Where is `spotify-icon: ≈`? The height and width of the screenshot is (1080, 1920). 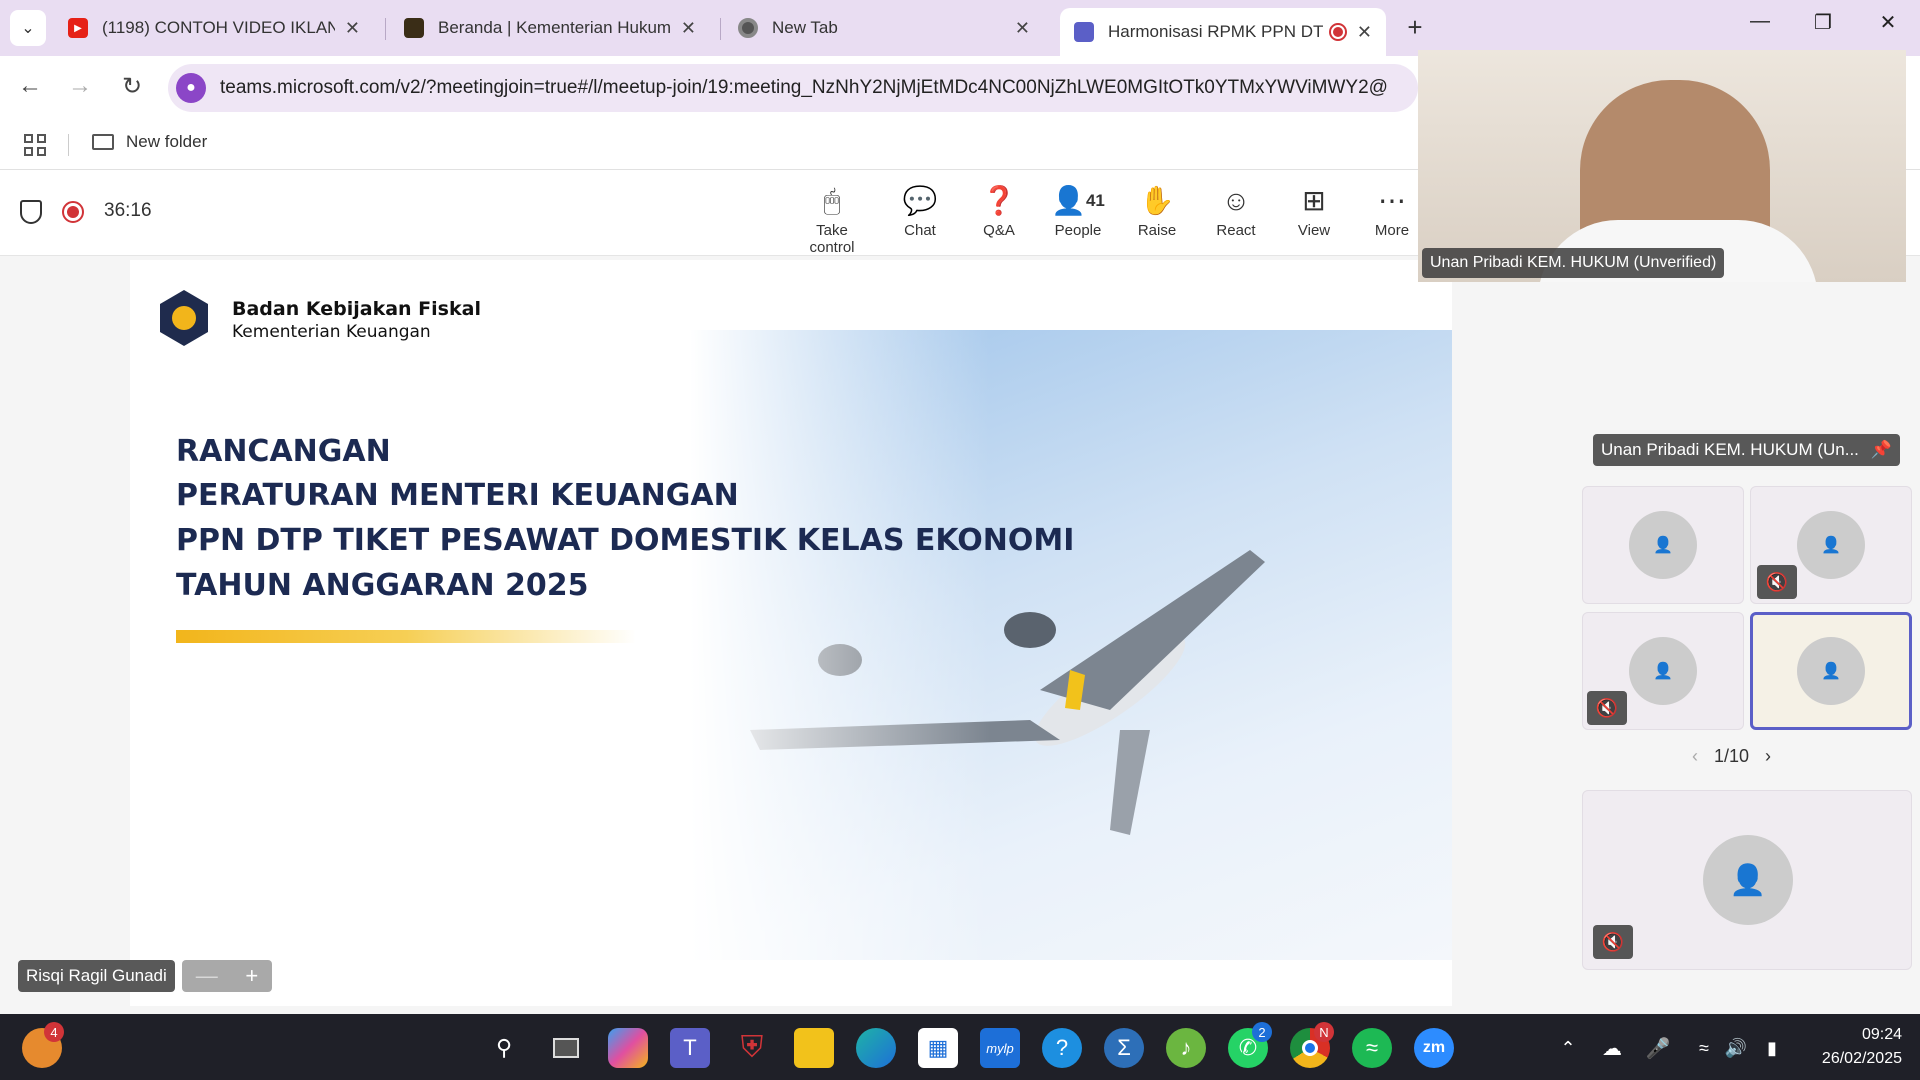 spotify-icon: ≈ is located at coordinates (1372, 1048).